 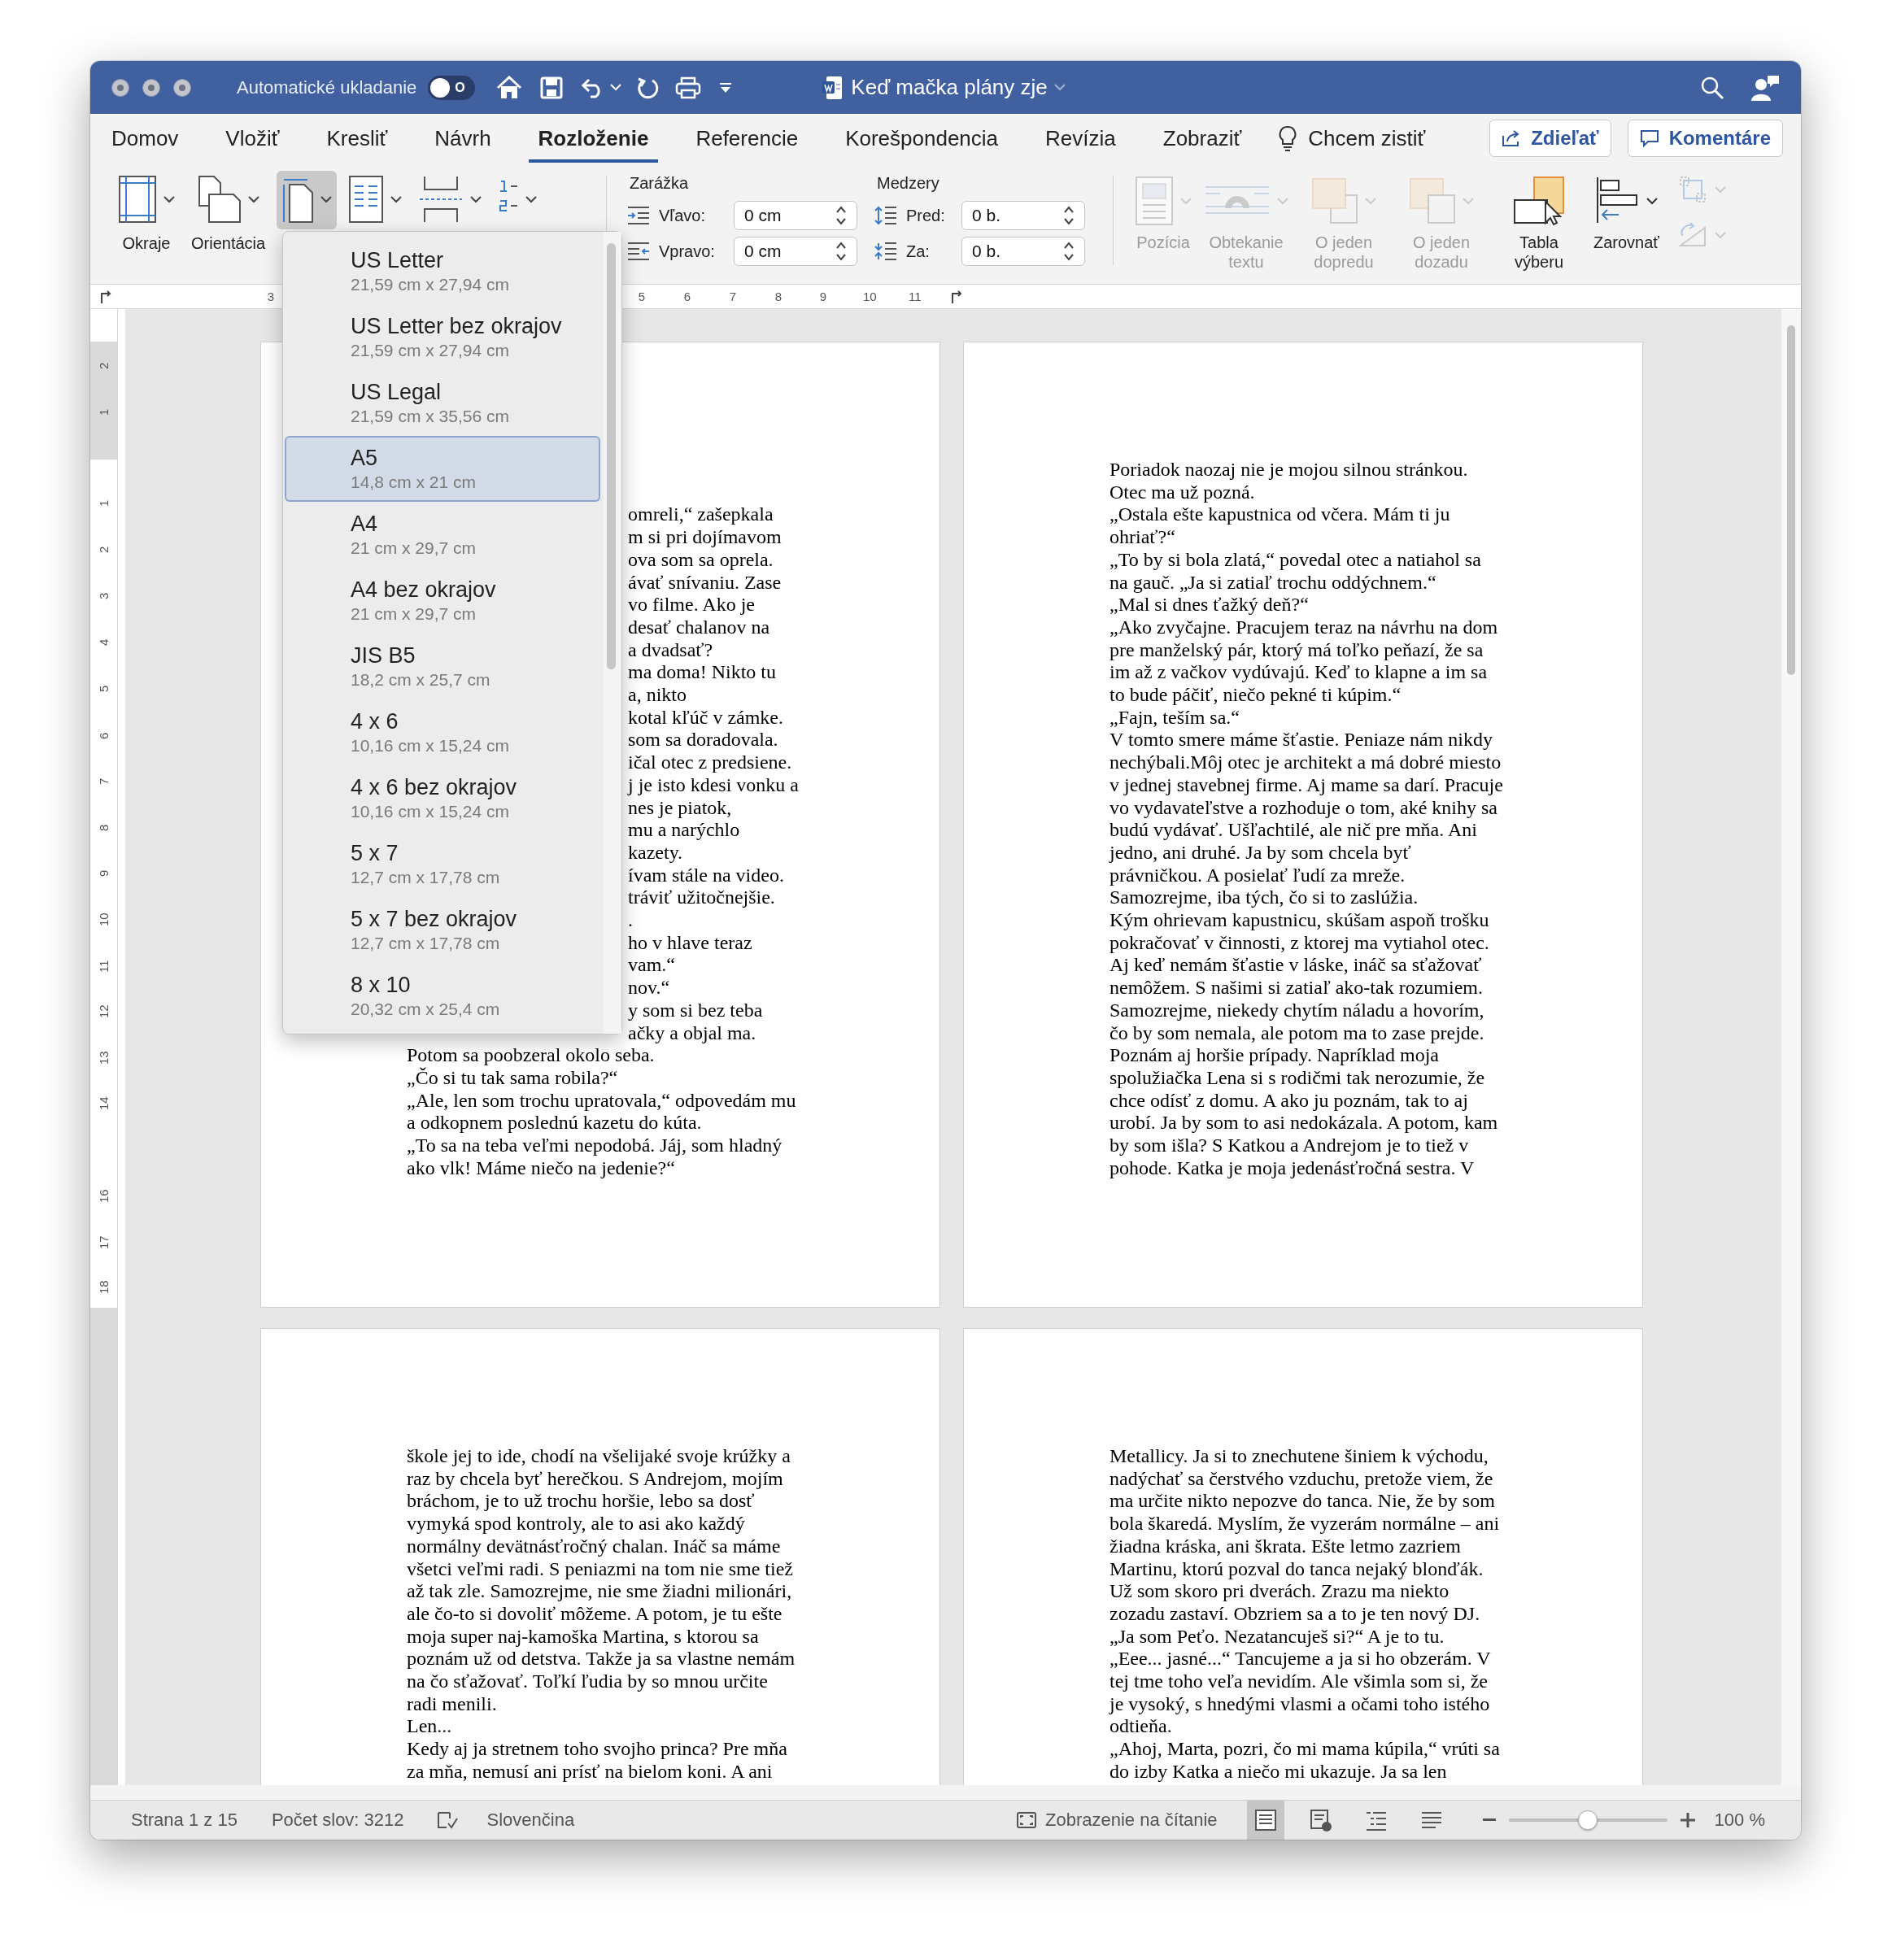 What do you see at coordinates (688, 87) in the screenshot?
I see `print-icon` at bounding box center [688, 87].